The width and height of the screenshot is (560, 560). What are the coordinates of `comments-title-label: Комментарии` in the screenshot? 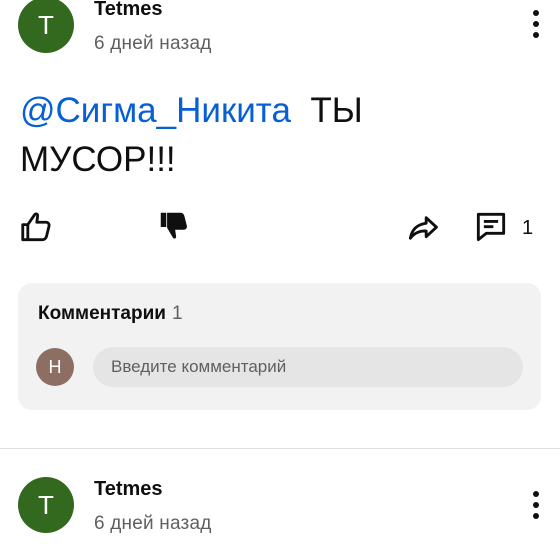 It's located at (102, 313).